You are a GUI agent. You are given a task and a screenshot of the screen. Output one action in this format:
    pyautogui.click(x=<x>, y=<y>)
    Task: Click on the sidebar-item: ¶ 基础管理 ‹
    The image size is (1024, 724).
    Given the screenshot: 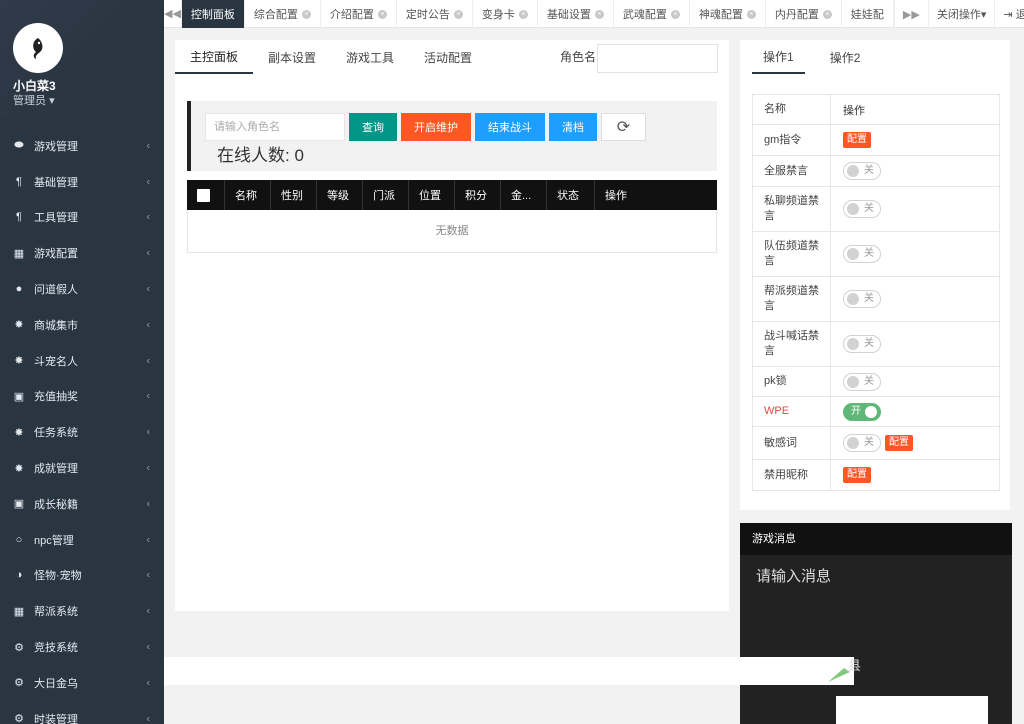 What is the action you would take?
    pyautogui.click(x=82, y=182)
    